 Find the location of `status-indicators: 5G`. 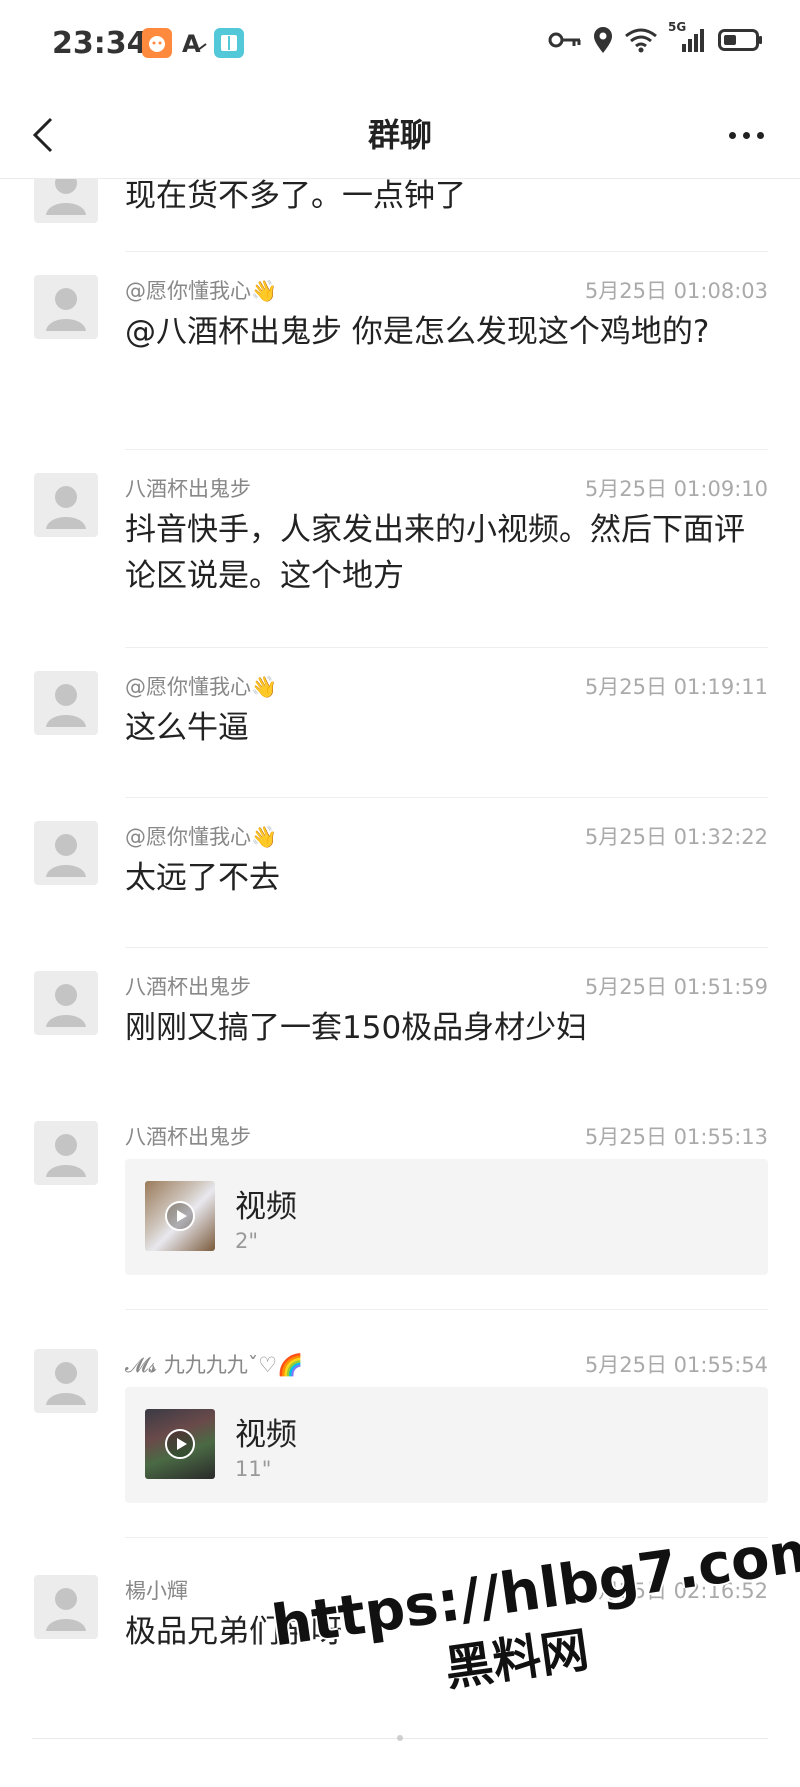

status-indicators: 5G is located at coordinates (656, 37).